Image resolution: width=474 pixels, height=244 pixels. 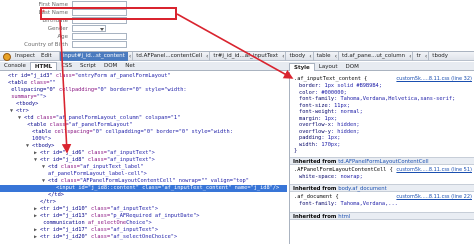 What do you see at coordinates (57, 29) in the screenshot?
I see `form-label: Gender` at bounding box center [57, 29].